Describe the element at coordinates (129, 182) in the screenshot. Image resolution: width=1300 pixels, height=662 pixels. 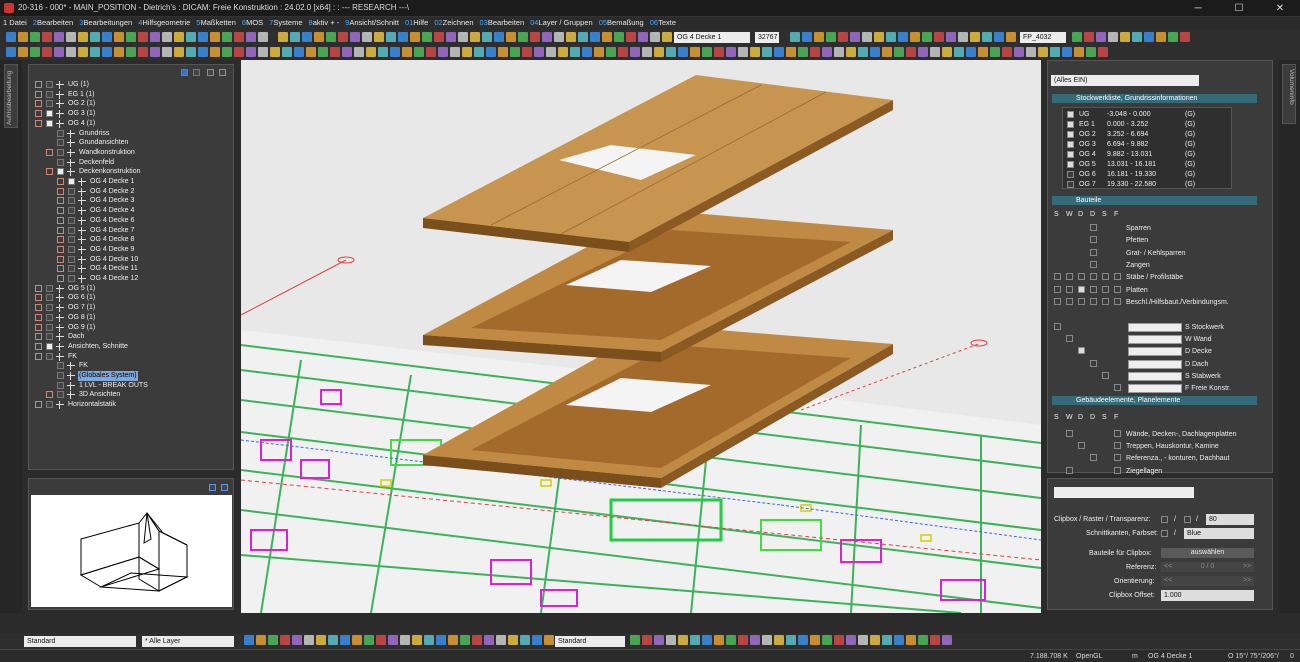
I see `tree-row: OG 4 Decke 1` at that location.